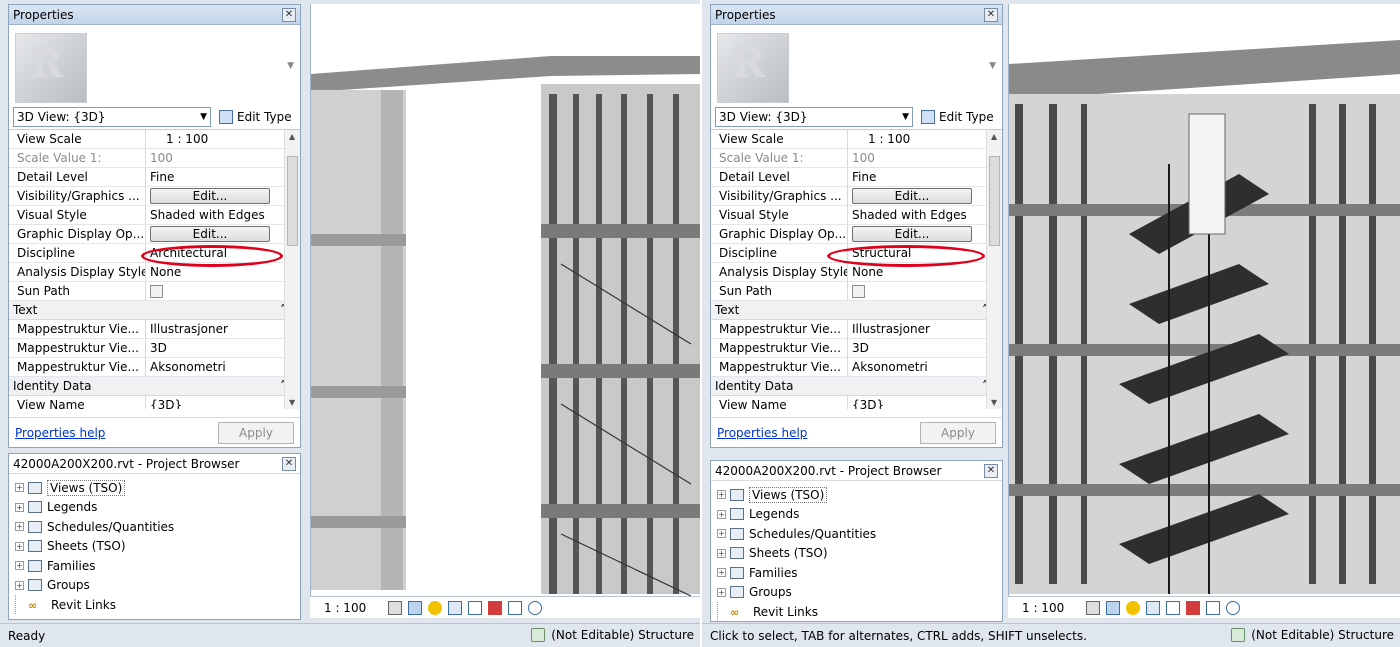 This screenshot has width=1400, height=647. I want to click on tree-item-schedules: + Schedules/Quantities, so click(859, 534).